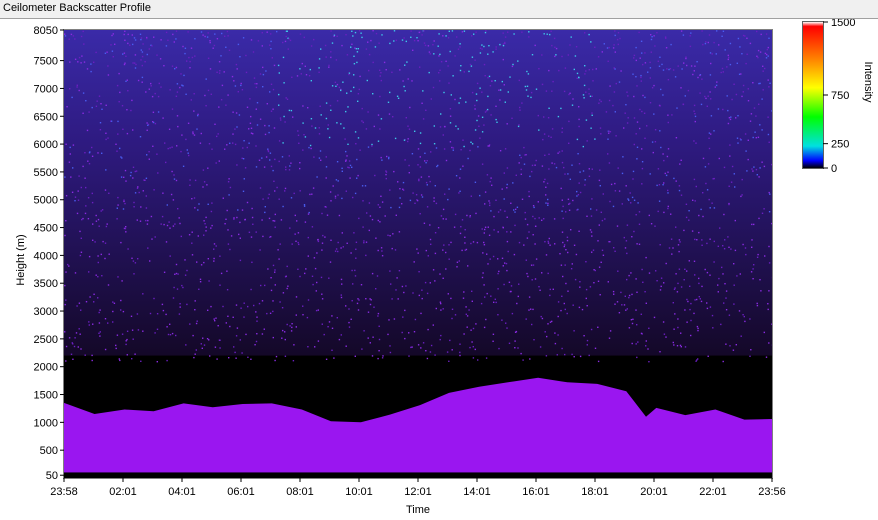 This screenshot has height=520, width=878. What do you see at coordinates (21, 259) in the screenshot?
I see `y-axis-title: Height (m)` at bounding box center [21, 259].